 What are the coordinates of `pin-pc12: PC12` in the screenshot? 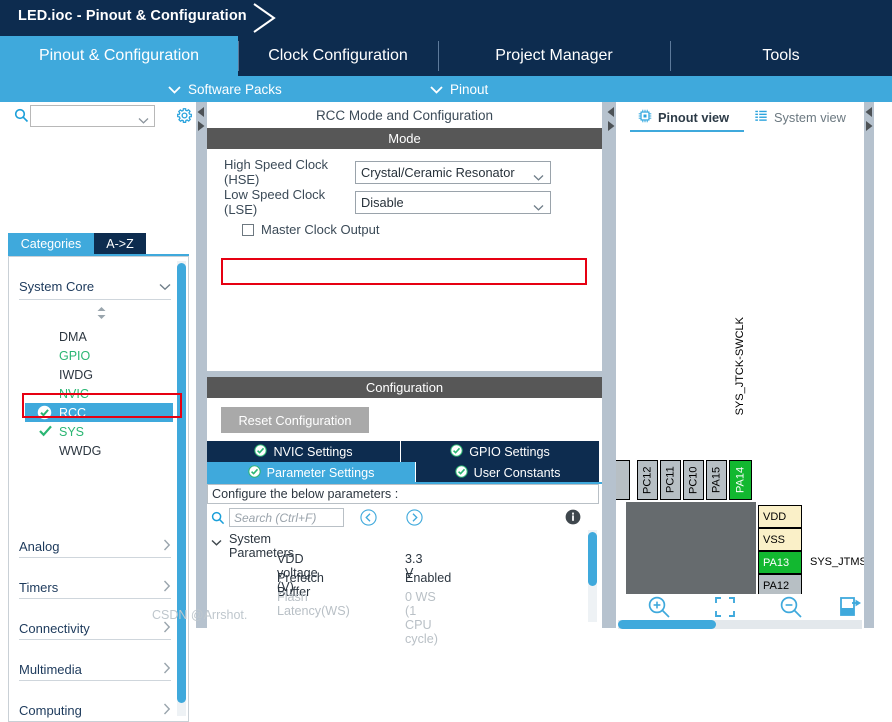 It's located at (647, 480).